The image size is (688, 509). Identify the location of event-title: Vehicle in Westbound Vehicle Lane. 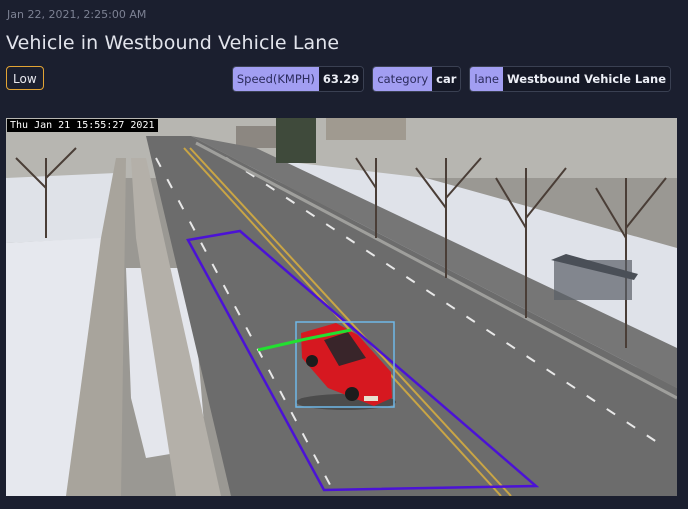
(173, 43).